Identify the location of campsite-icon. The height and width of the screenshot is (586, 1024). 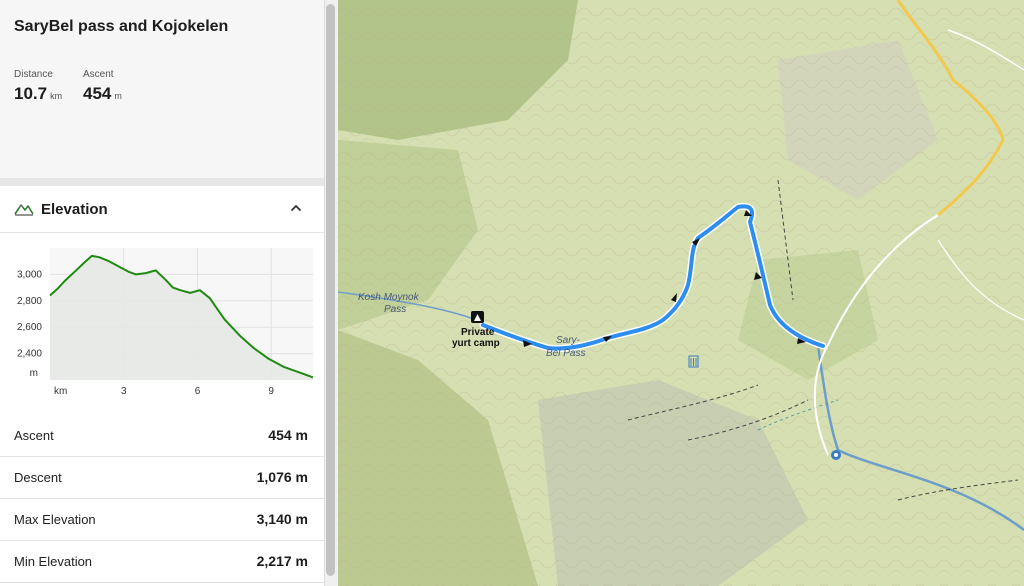
(477, 317).